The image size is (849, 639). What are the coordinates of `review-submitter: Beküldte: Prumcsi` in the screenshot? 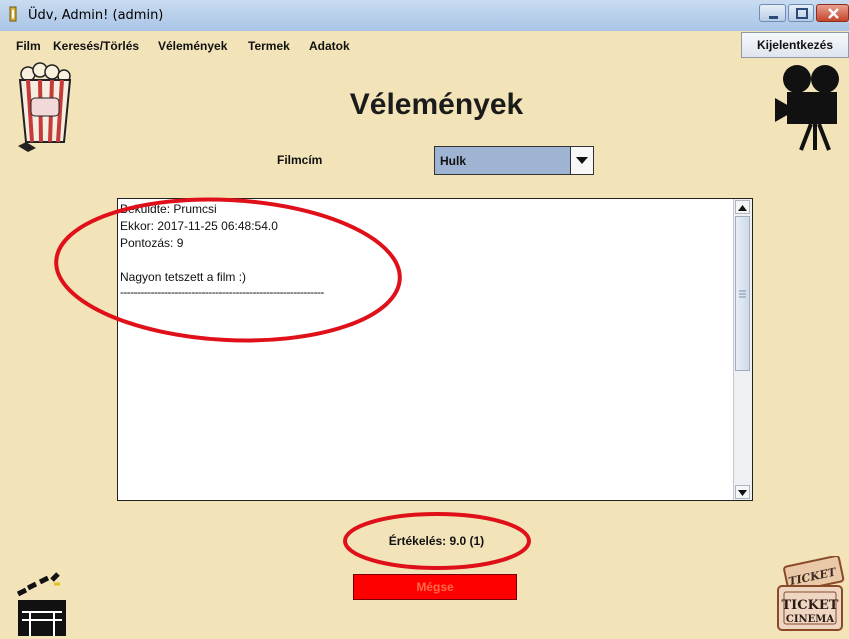 It's located at (168, 209).